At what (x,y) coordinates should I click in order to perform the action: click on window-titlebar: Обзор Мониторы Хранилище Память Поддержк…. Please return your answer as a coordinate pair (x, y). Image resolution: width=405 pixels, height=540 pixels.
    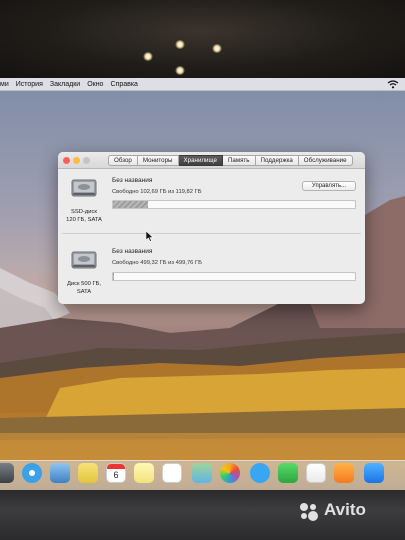
    Looking at the image, I should click on (211, 160).